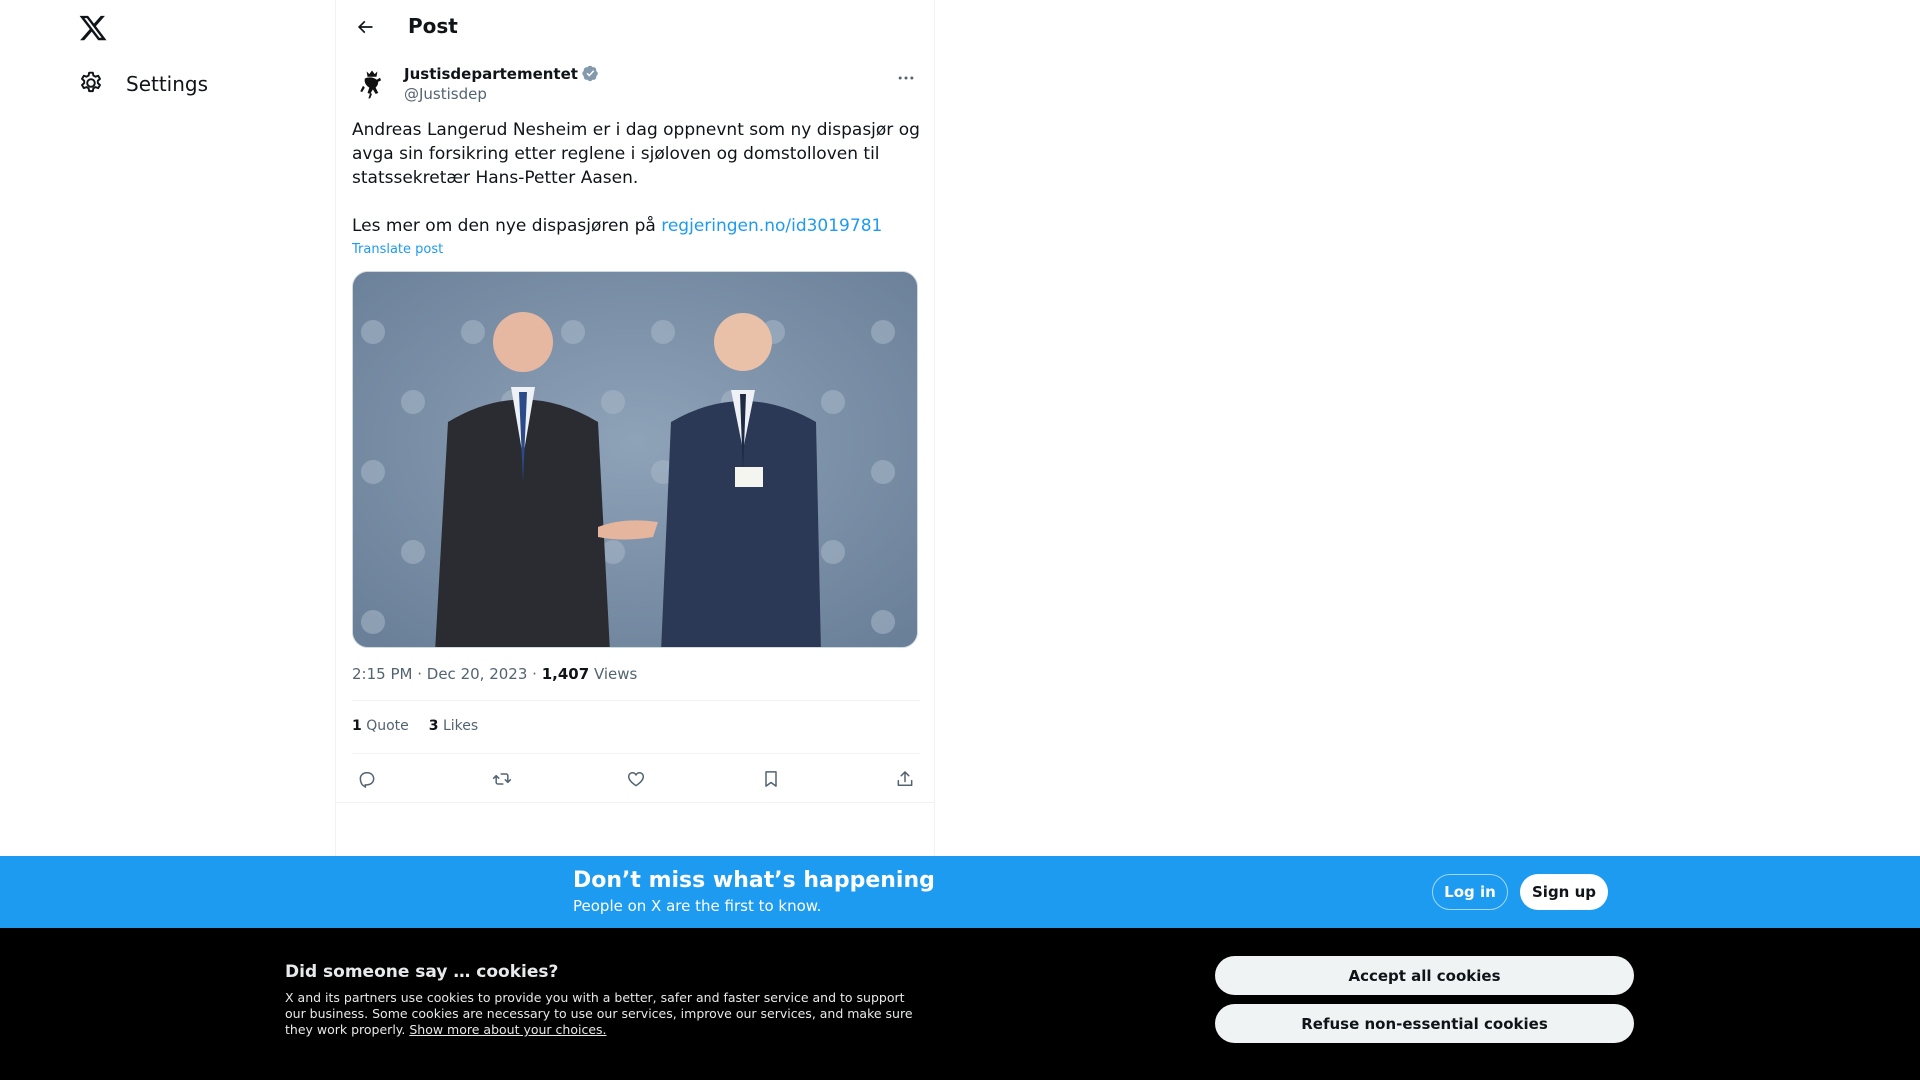  I want to click on quote-stat: 1 Quote, so click(380, 726).